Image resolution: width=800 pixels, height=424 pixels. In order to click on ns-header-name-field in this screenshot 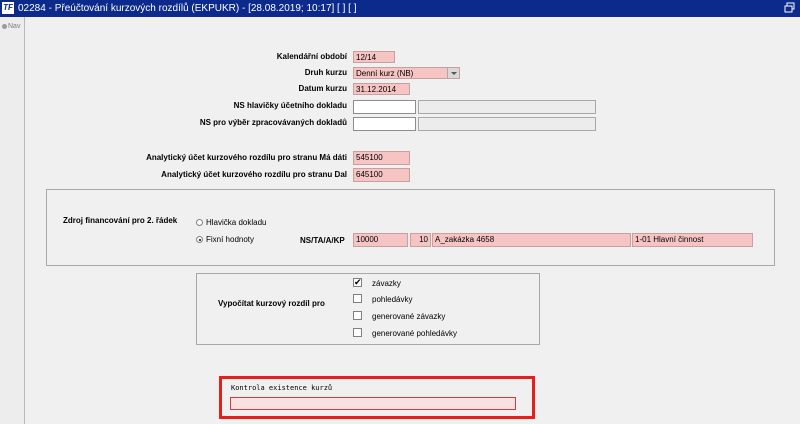, I will do `click(507, 107)`.